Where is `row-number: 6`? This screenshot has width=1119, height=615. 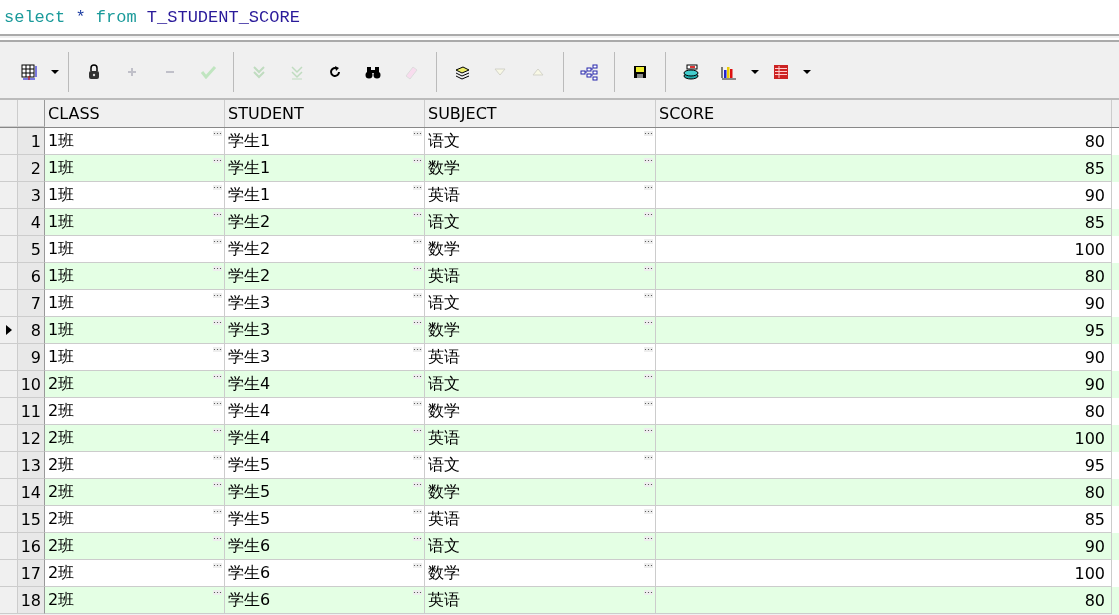
row-number: 6 is located at coordinates (31, 276).